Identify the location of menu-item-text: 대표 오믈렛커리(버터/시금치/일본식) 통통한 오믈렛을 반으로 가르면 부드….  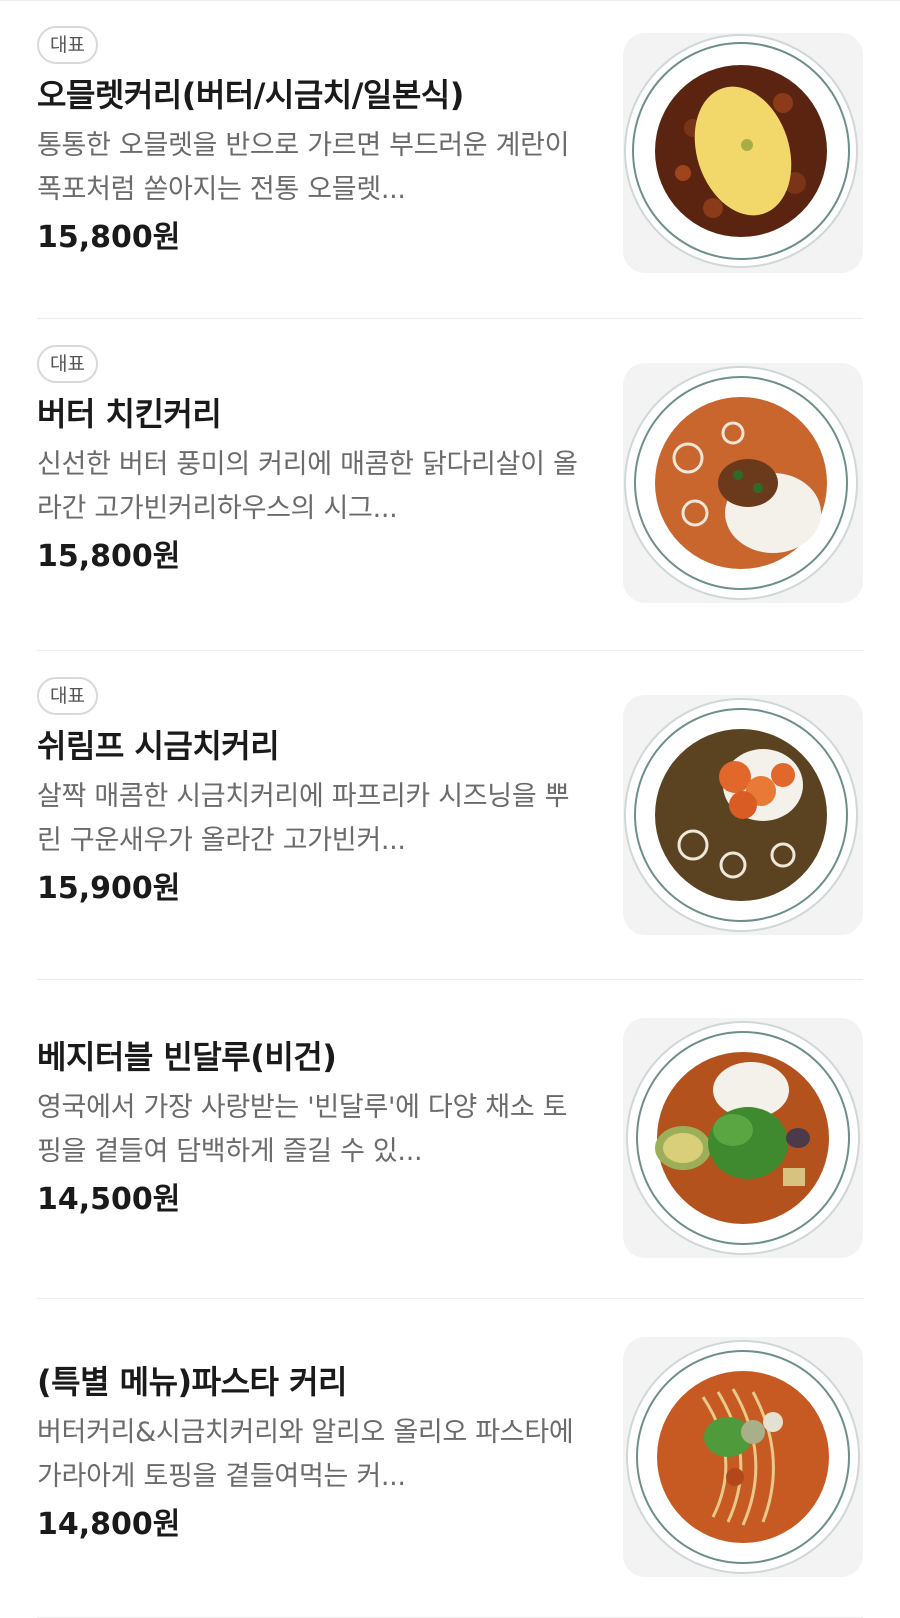
(309, 143).